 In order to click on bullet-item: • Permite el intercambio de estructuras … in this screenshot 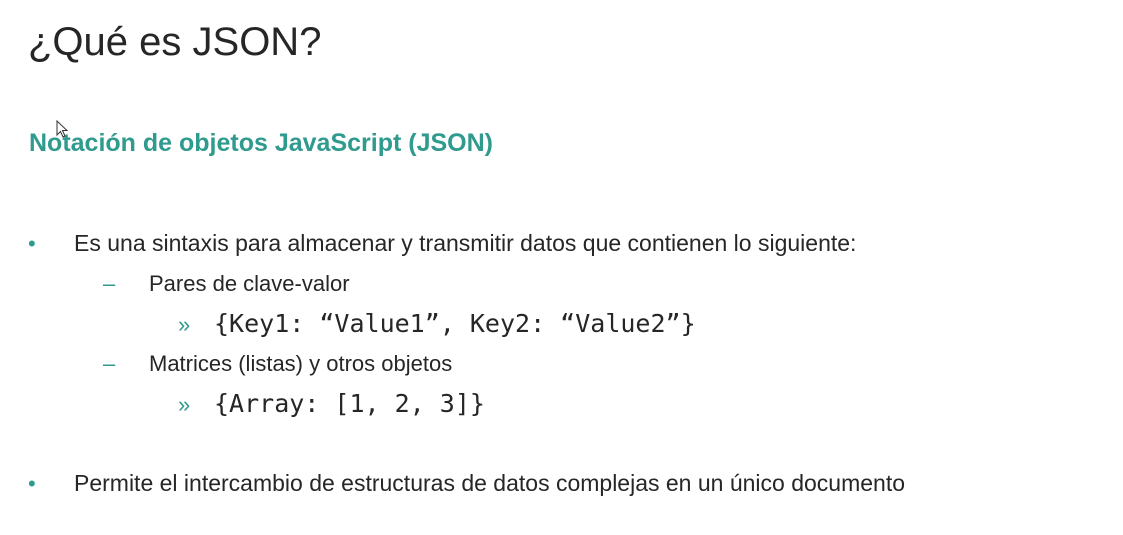, I will do `click(466, 483)`.